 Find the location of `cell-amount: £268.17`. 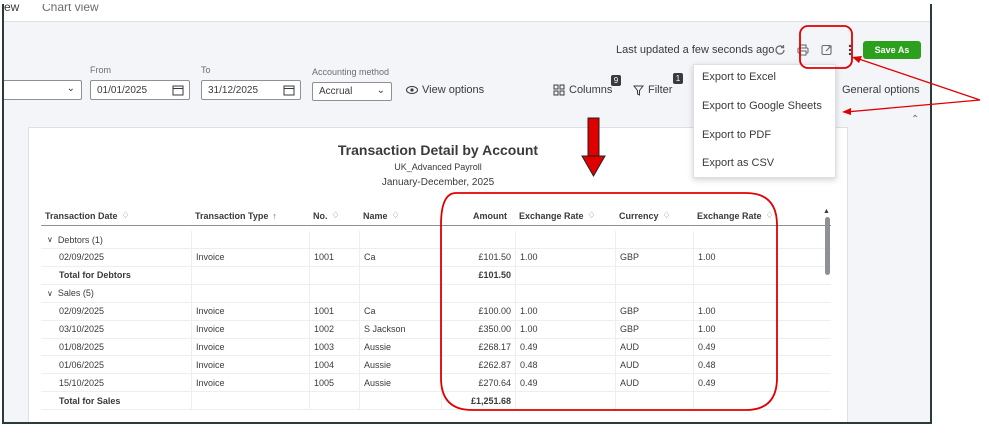

cell-amount: £268.17 is located at coordinates (478, 347).